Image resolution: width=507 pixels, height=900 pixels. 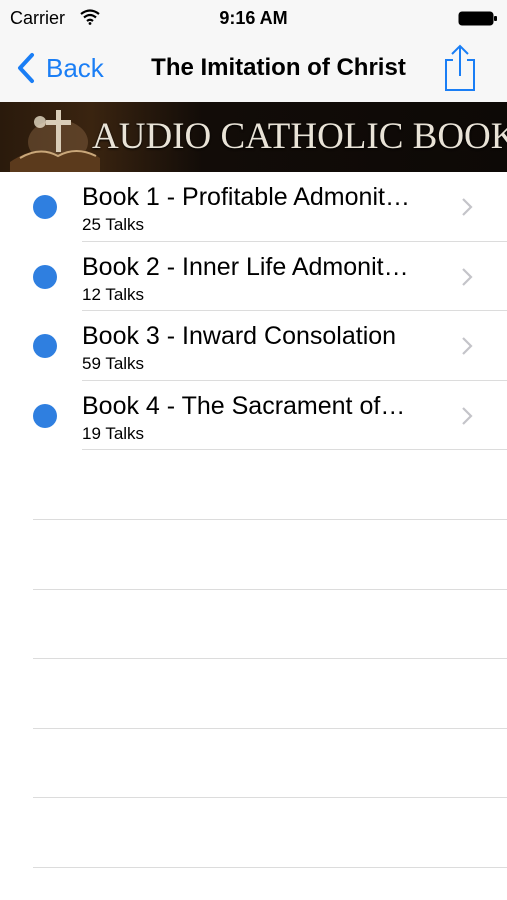 I want to click on book-talk-count: 59 Talks, so click(x=113, y=363).